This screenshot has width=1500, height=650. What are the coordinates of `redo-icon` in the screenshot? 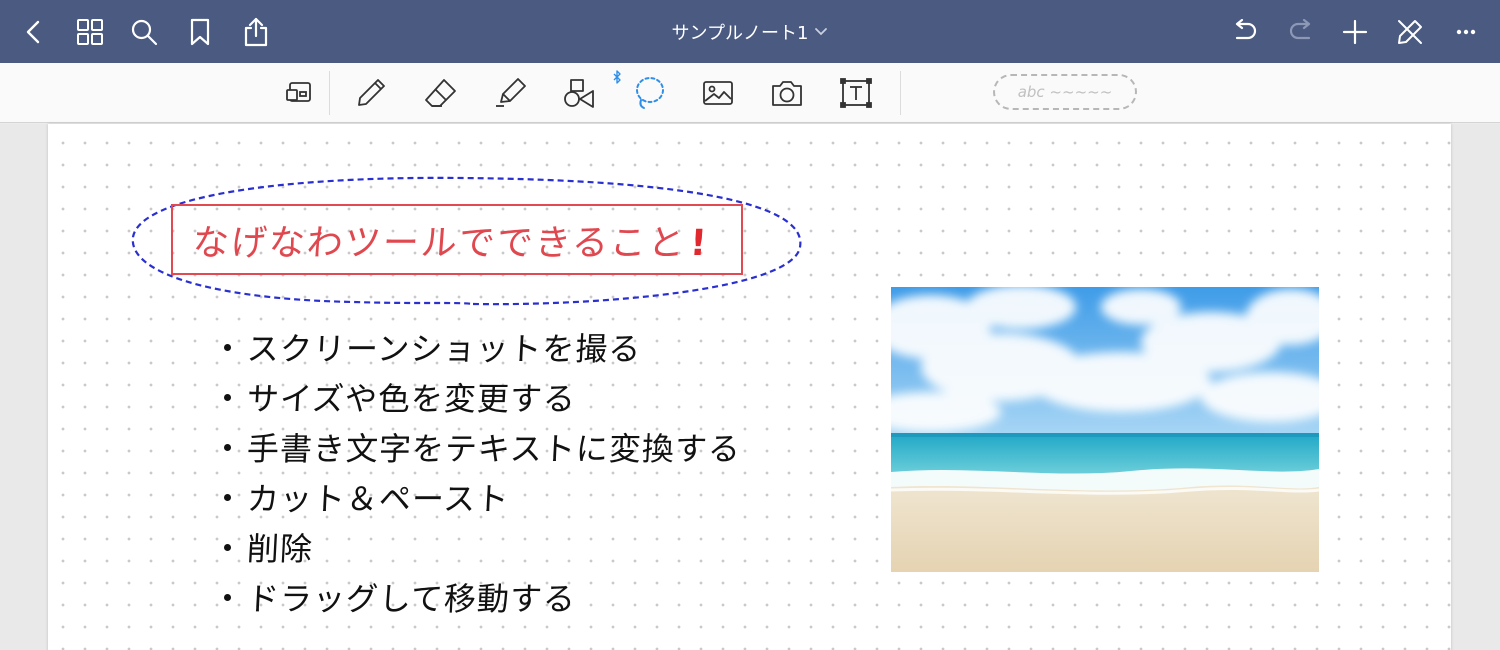 It's located at (1301, 32).